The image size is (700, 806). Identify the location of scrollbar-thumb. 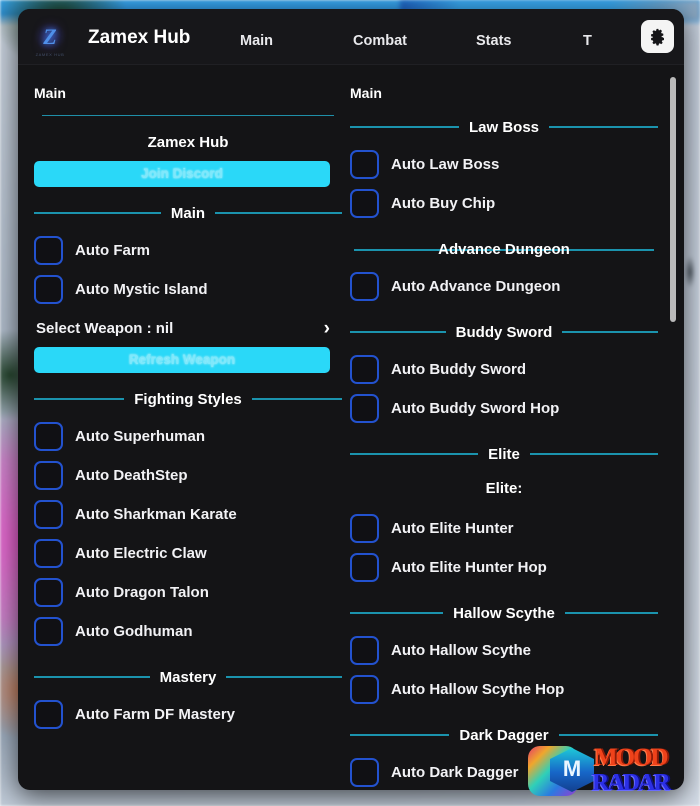
(673, 199).